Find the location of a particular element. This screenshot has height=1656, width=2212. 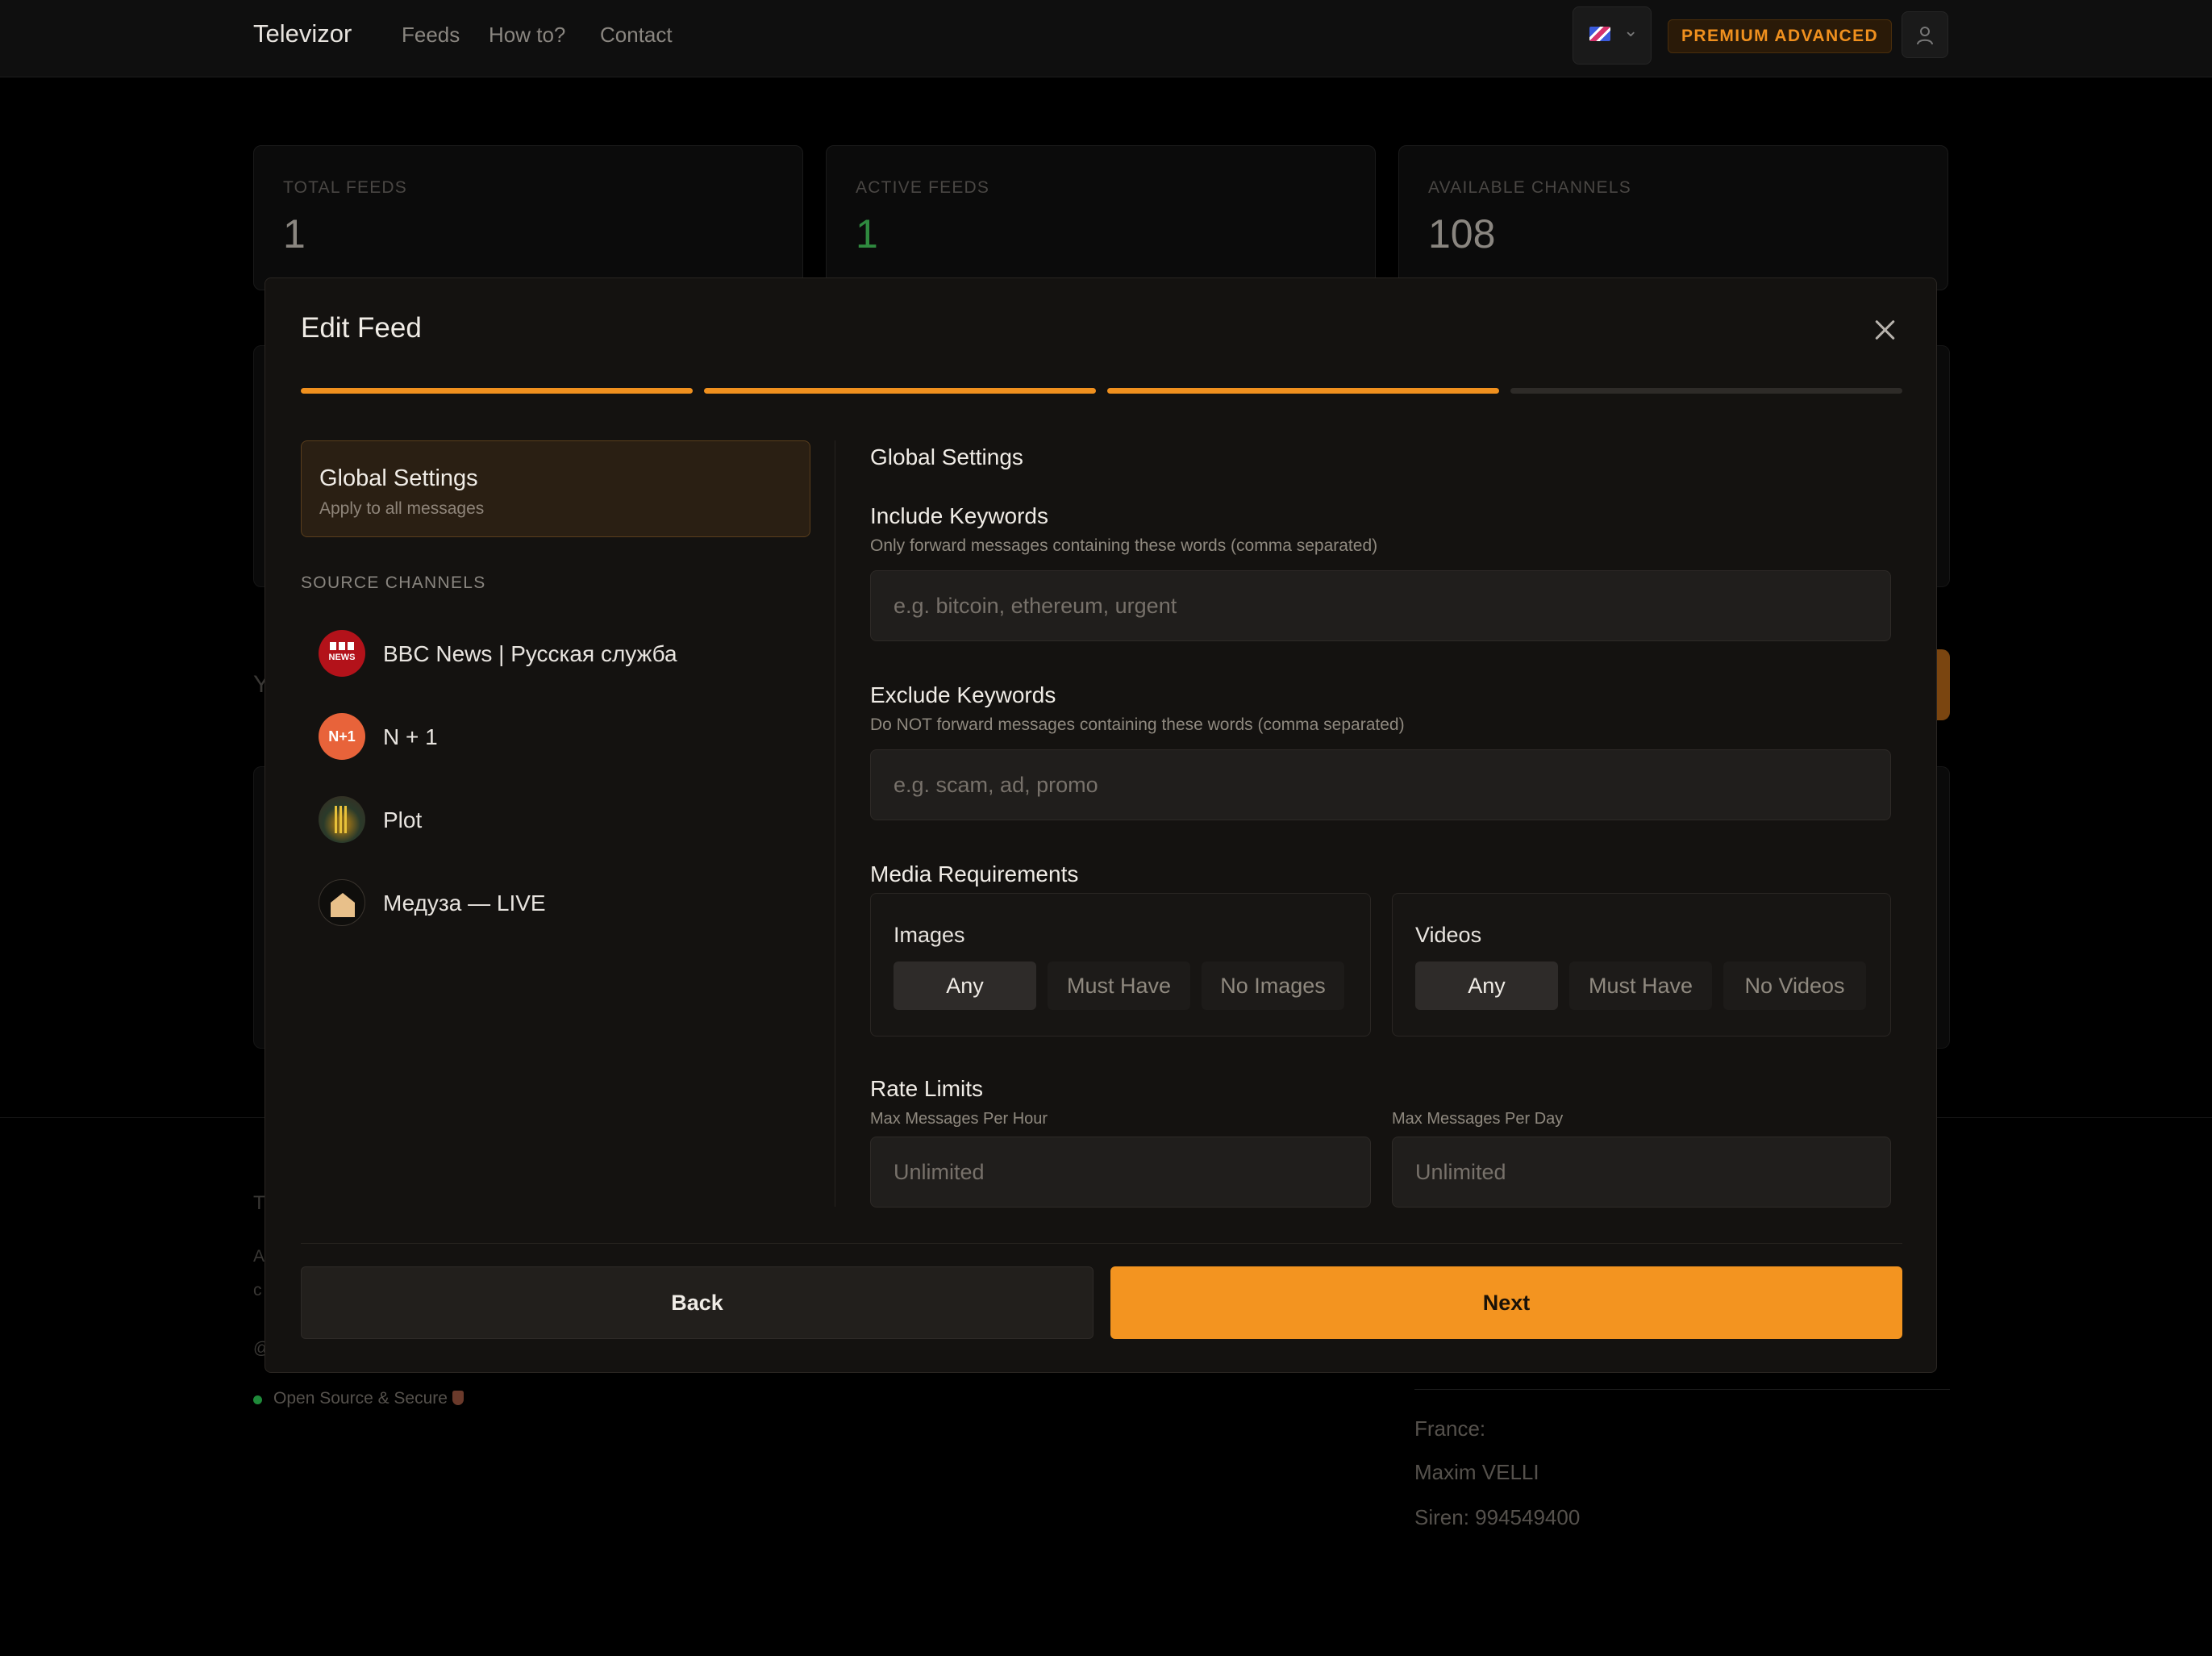

exclude-keywords-title: Exclude Keywords is located at coordinates (963, 694).